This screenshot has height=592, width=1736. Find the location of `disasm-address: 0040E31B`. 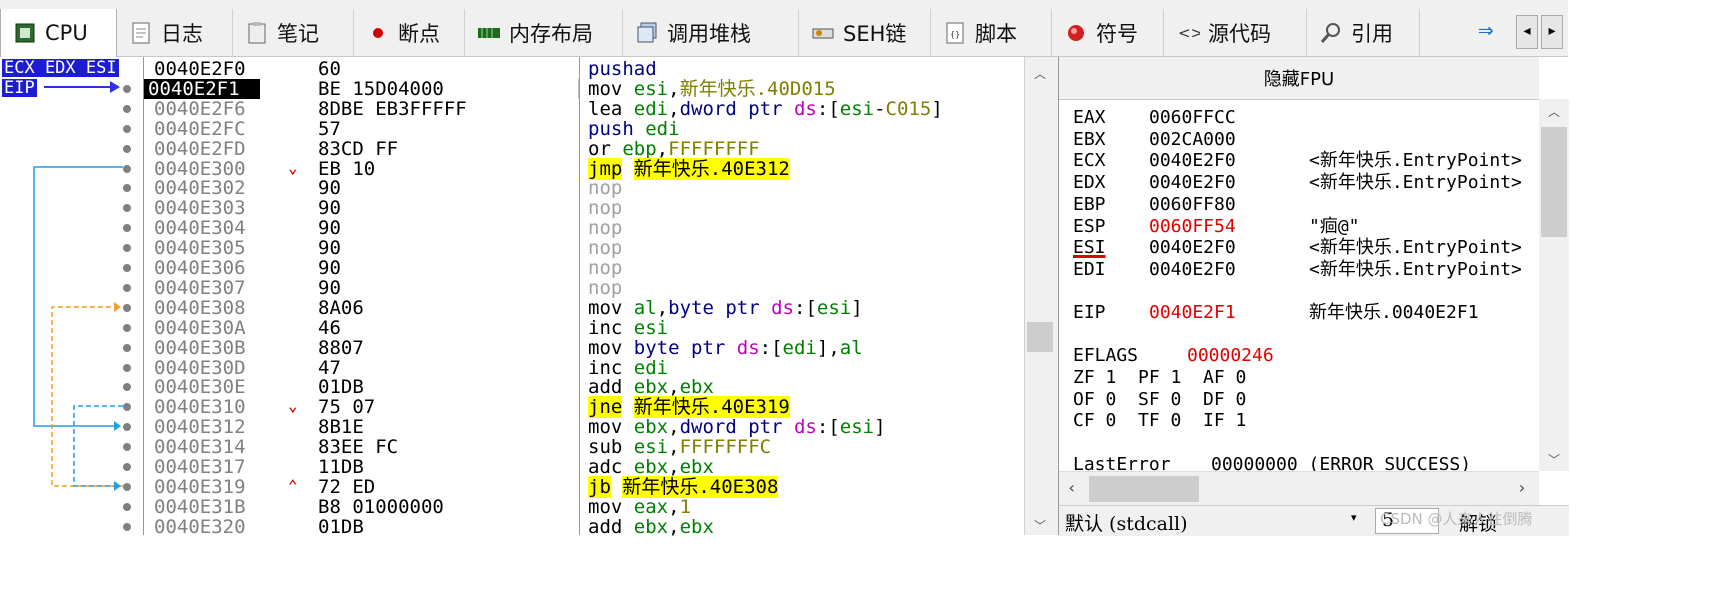

disasm-address: 0040E31B is located at coordinates (202, 507).